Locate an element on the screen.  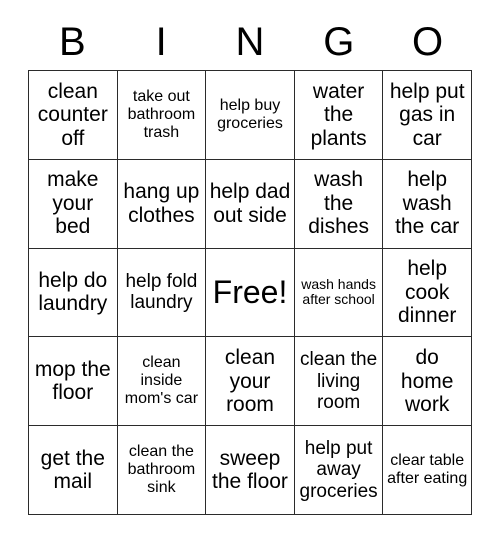
bingo-header: B I N G O is located at coordinates (250, 42).